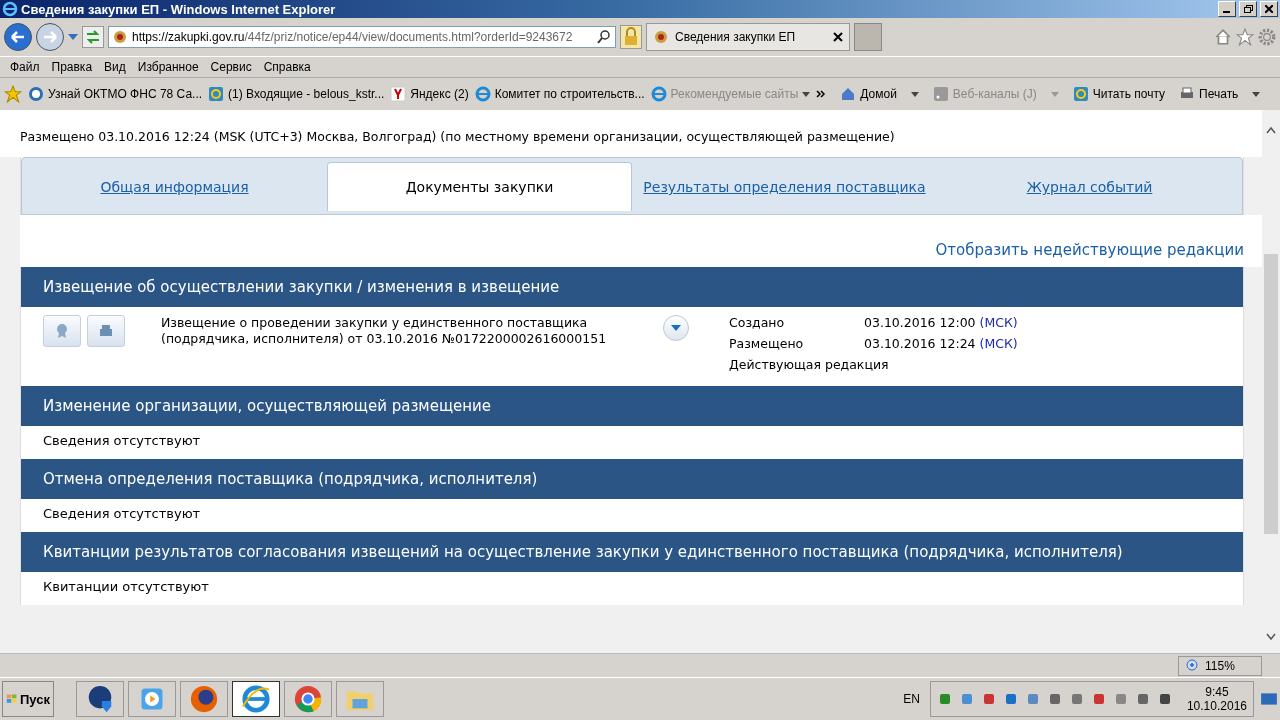 Image resolution: width=1280 pixels, height=720 pixels. I want to click on forward-button, so click(50, 37).